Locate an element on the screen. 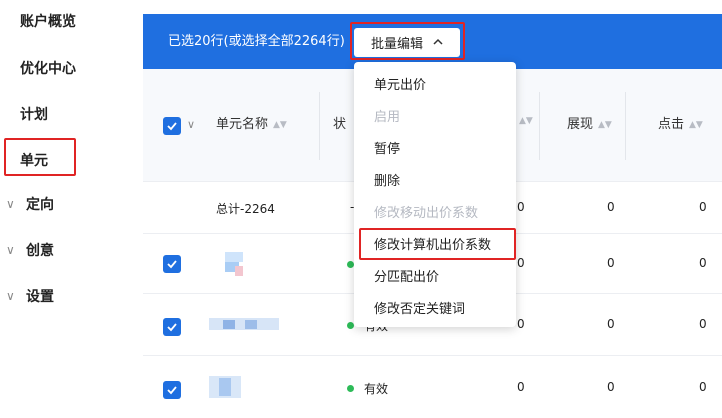 The image size is (722, 418). sidebar-item-plan: 计划 is located at coordinates (34, 114).